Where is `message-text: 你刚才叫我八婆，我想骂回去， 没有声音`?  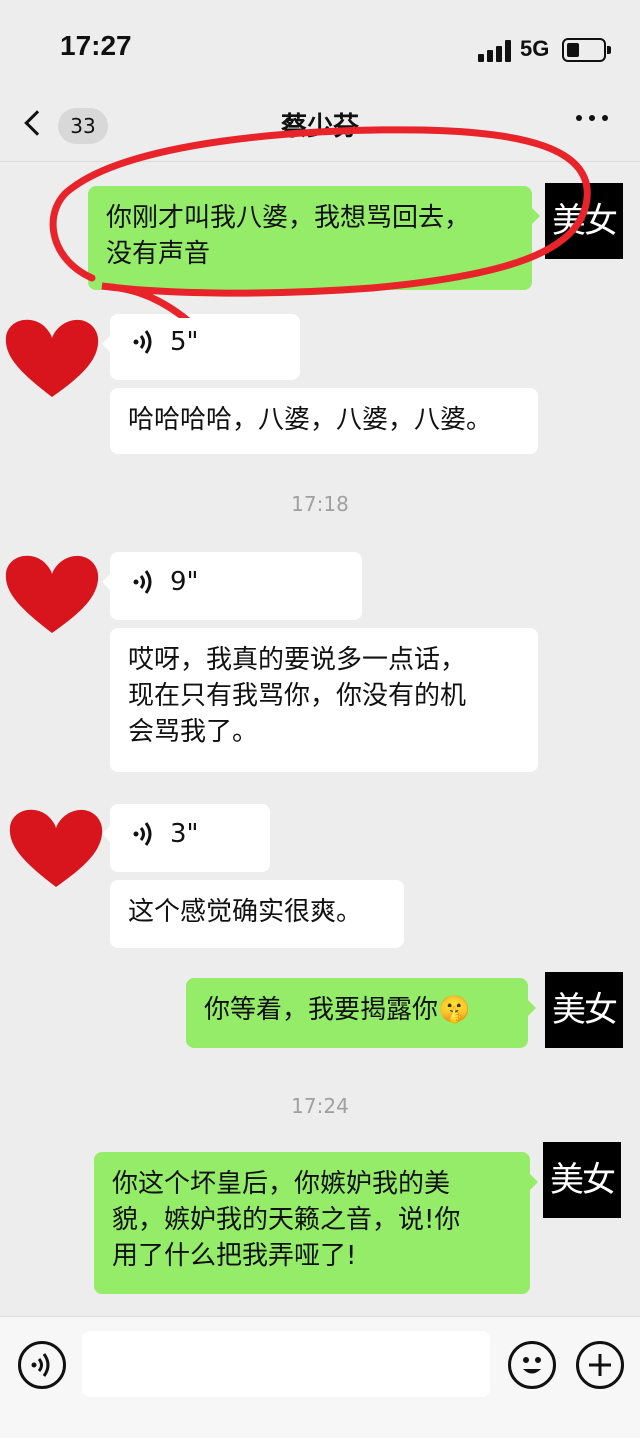 message-text: 你刚才叫我八婆，我想骂回去， 没有声音 is located at coordinates (288, 236).